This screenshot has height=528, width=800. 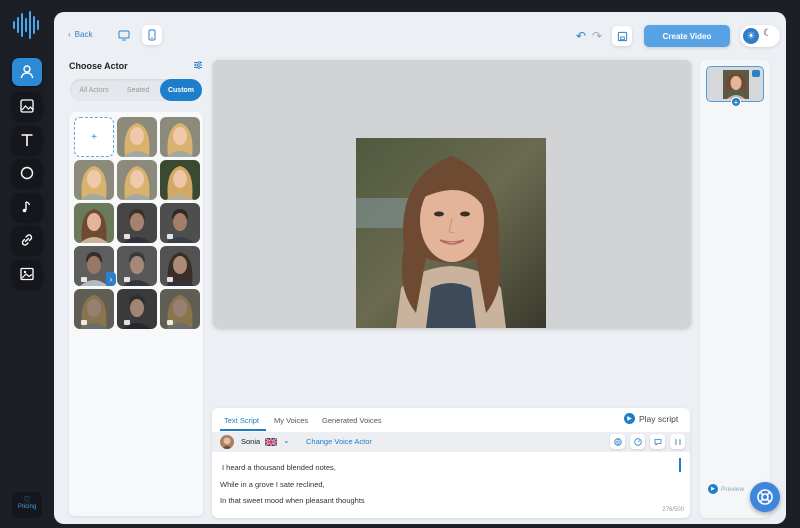 I want to click on help-button, so click(x=765, y=497).